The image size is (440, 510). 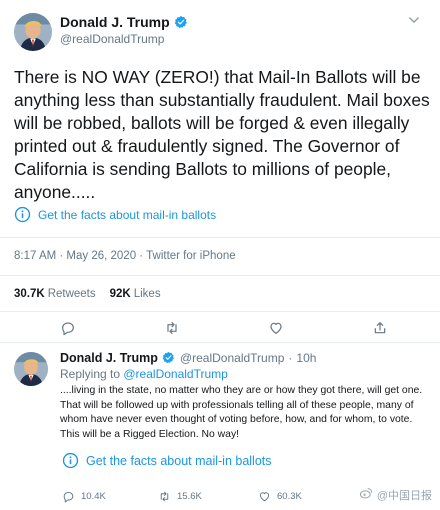 I want to click on weibo-logo-icon, so click(x=366, y=494).